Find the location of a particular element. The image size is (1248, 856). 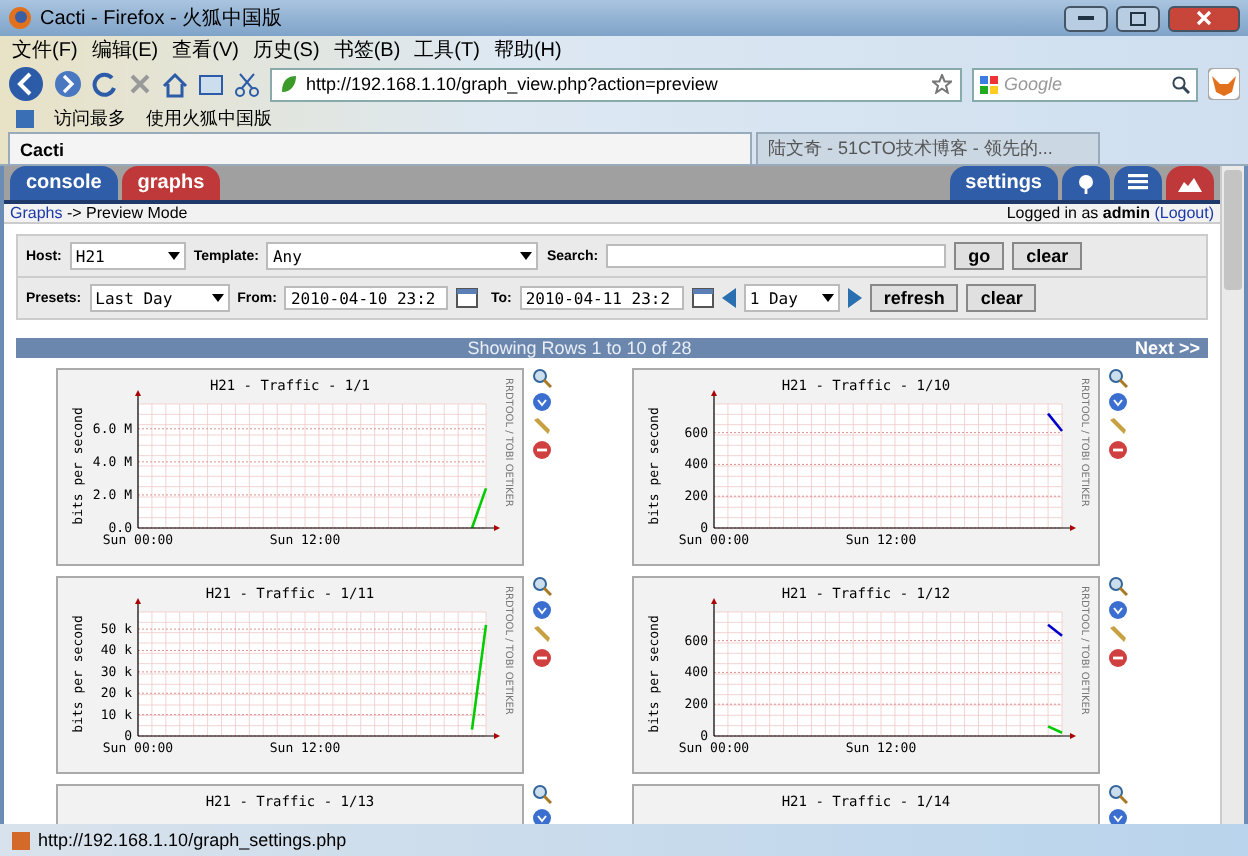

window-icon is located at coordinates (211, 84).